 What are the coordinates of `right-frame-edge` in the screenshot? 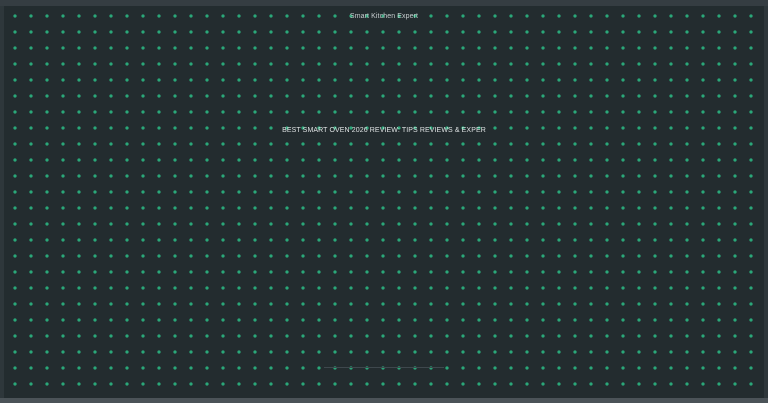 It's located at (766, 202).